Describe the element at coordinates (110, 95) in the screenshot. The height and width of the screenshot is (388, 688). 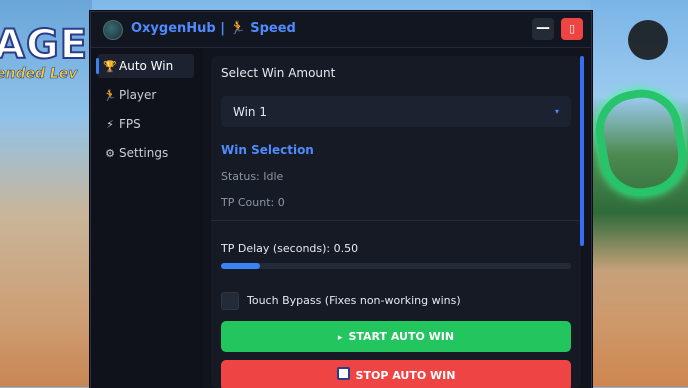
I see `runner-icon: 🏃` at that location.